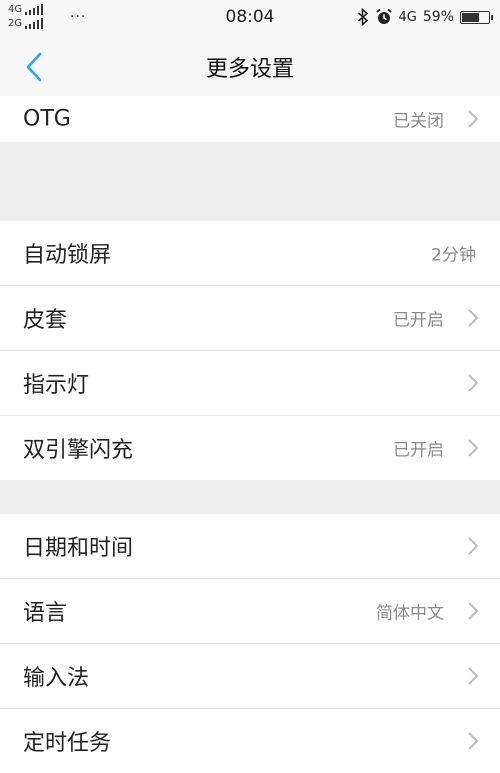 This screenshot has height=773, width=500. I want to click on setting-label: 双引擎闪充, so click(78, 450).